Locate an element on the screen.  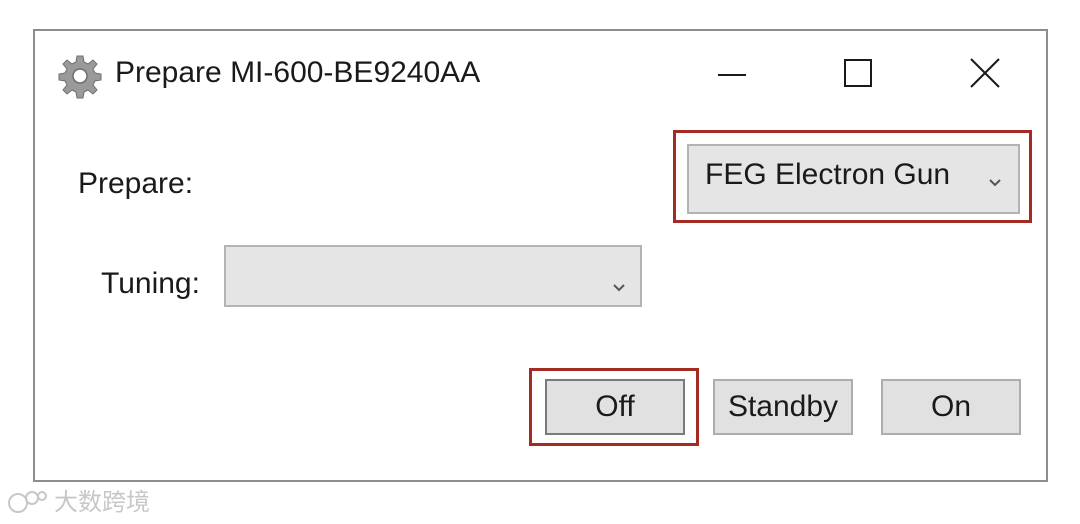
prepare-select: FEG Electron Gun is located at coordinates (853, 179).